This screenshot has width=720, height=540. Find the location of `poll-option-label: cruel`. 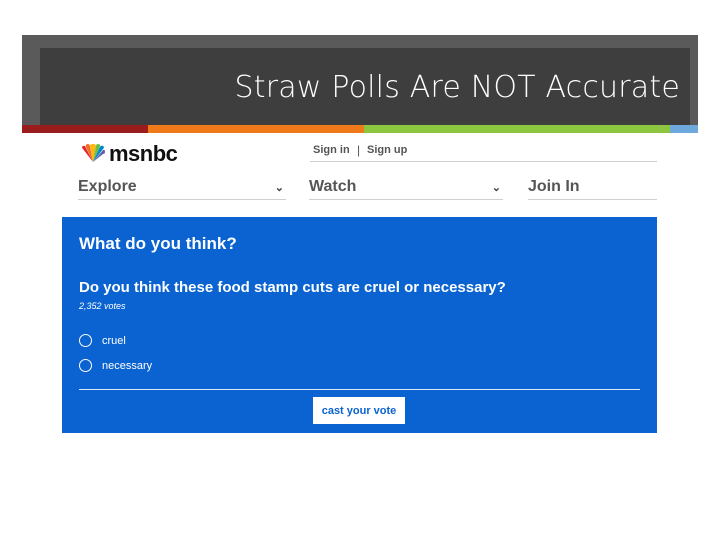

poll-option-label: cruel is located at coordinates (114, 340).